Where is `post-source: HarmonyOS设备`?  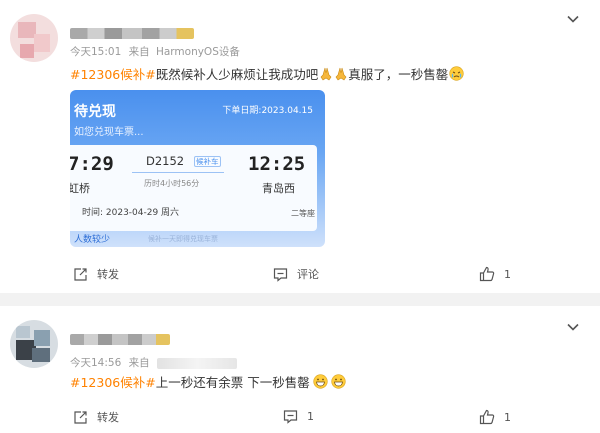
post-source: HarmonyOS设备 is located at coordinates (198, 52).